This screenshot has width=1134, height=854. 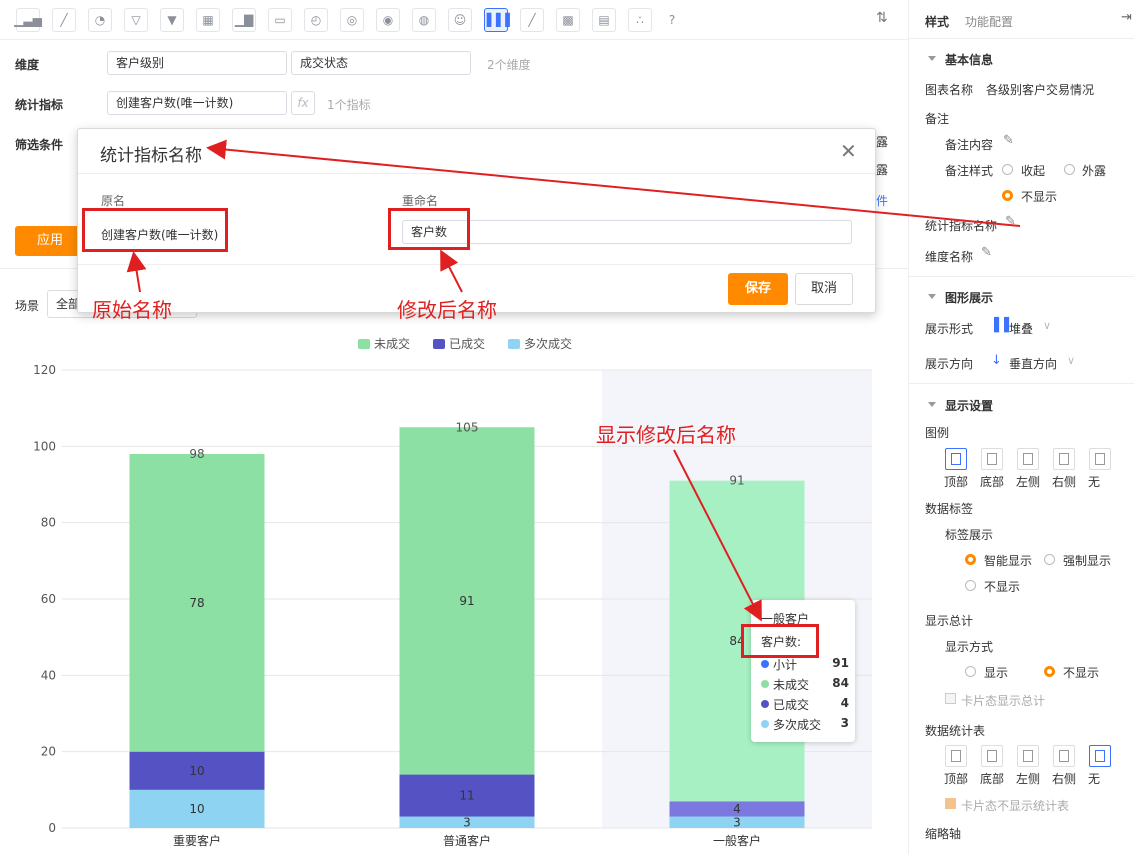 What do you see at coordinates (1069, 169) in the screenshot?
I see `radio-expose` at bounding box center [1069, 169].